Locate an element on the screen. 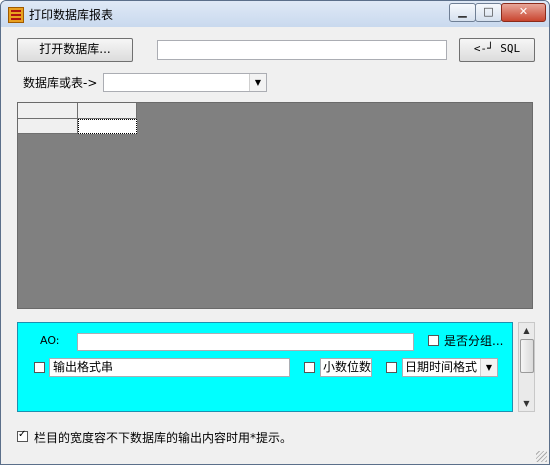  format-checkbox is located at coordinates (39, 367).